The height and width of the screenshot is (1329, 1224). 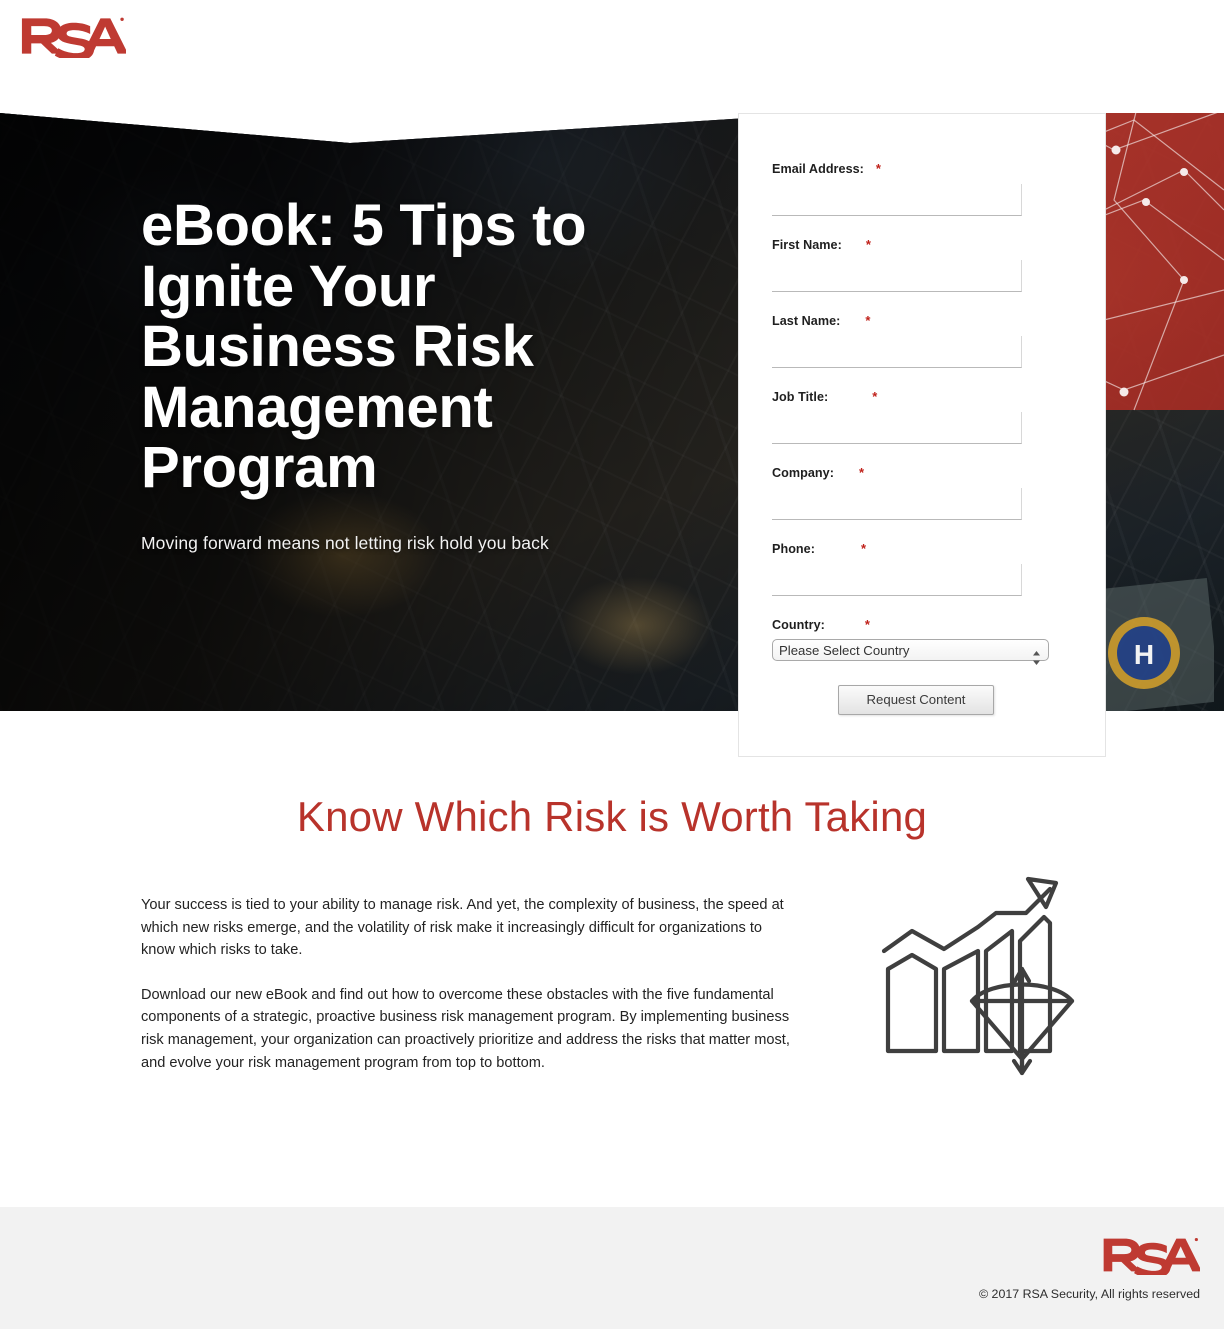 What do you see at coordinates (897, 504) in the screenshot?
I see `company-input` at bounding box center [897, 504].